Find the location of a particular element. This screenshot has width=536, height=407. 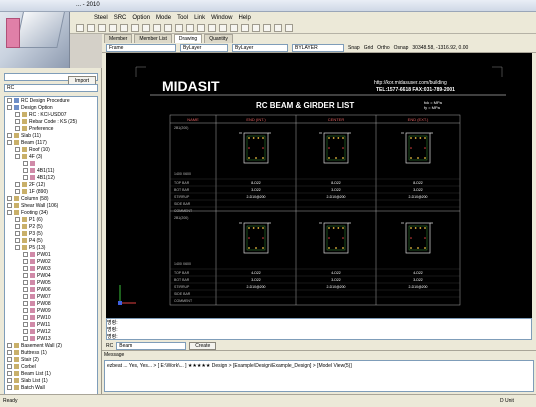

tree-item: RC Design Procedure is located at coordinates (38, 101).